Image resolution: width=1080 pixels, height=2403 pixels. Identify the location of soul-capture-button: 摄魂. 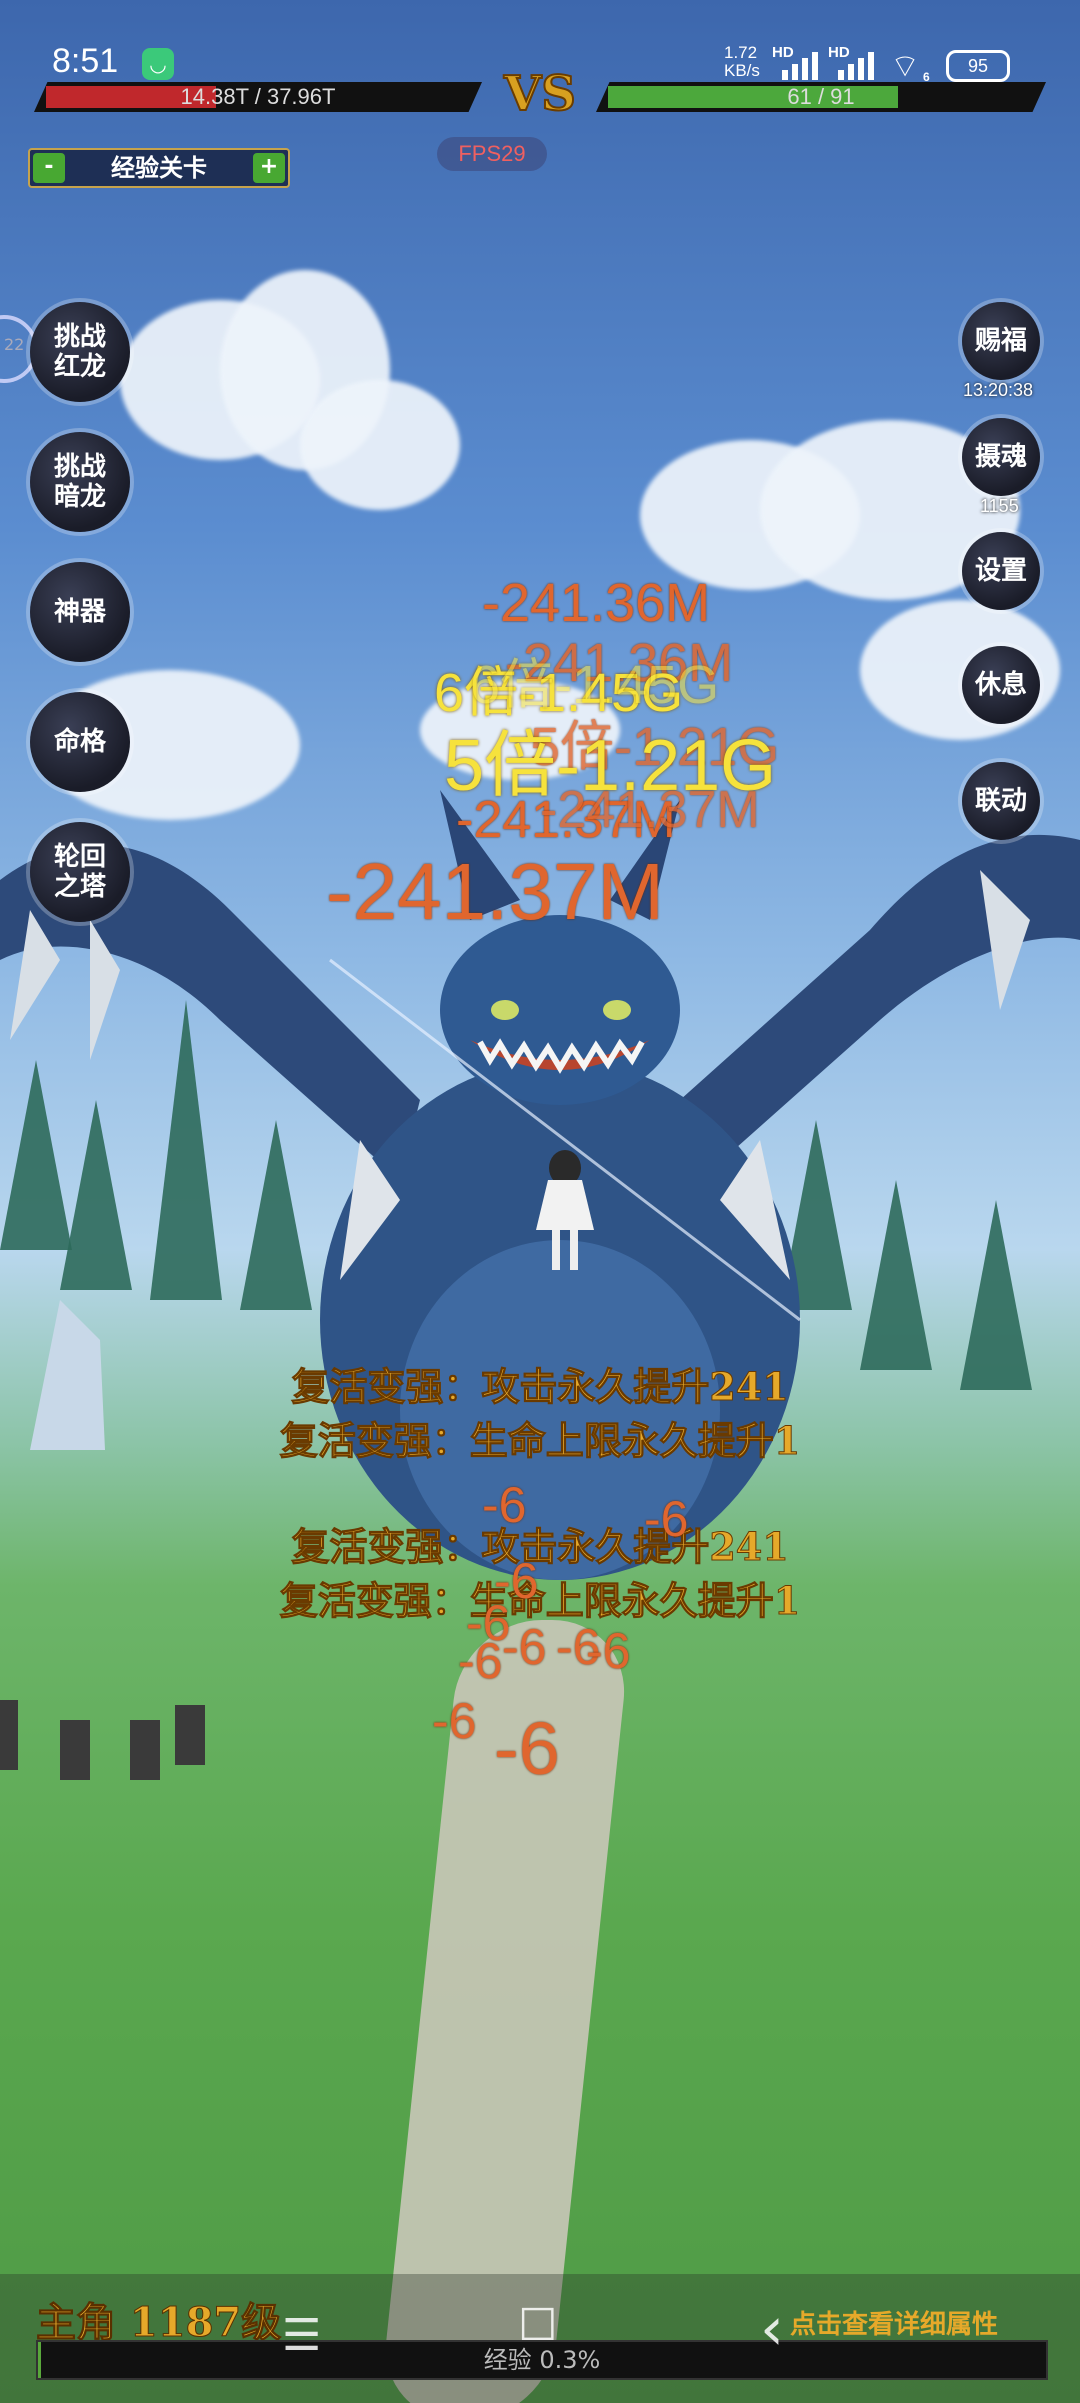
(1001, 457).